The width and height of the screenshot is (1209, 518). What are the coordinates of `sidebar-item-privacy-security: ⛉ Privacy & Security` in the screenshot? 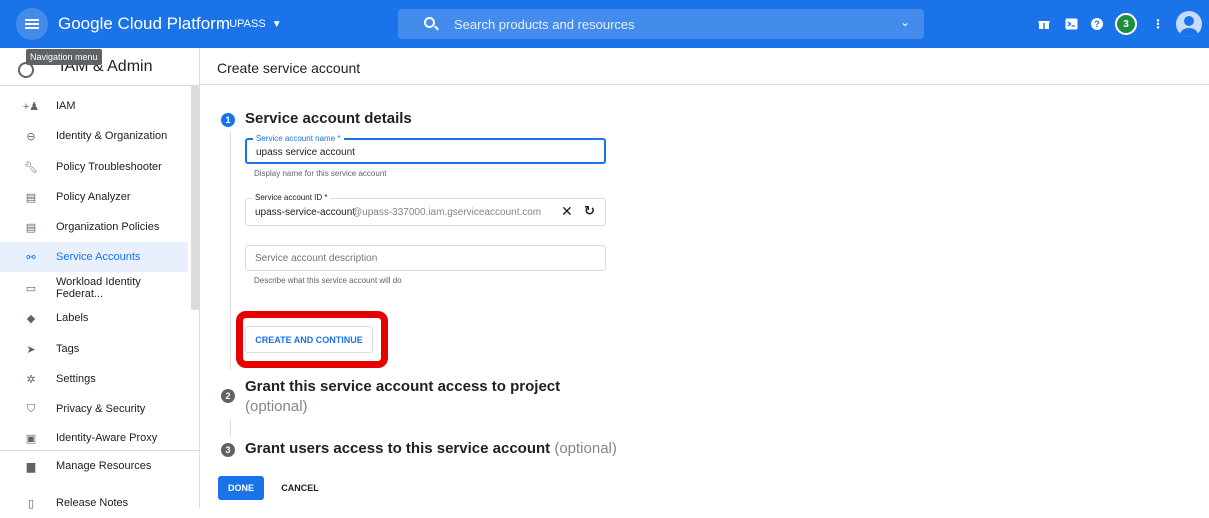 It's located at (94, 409).